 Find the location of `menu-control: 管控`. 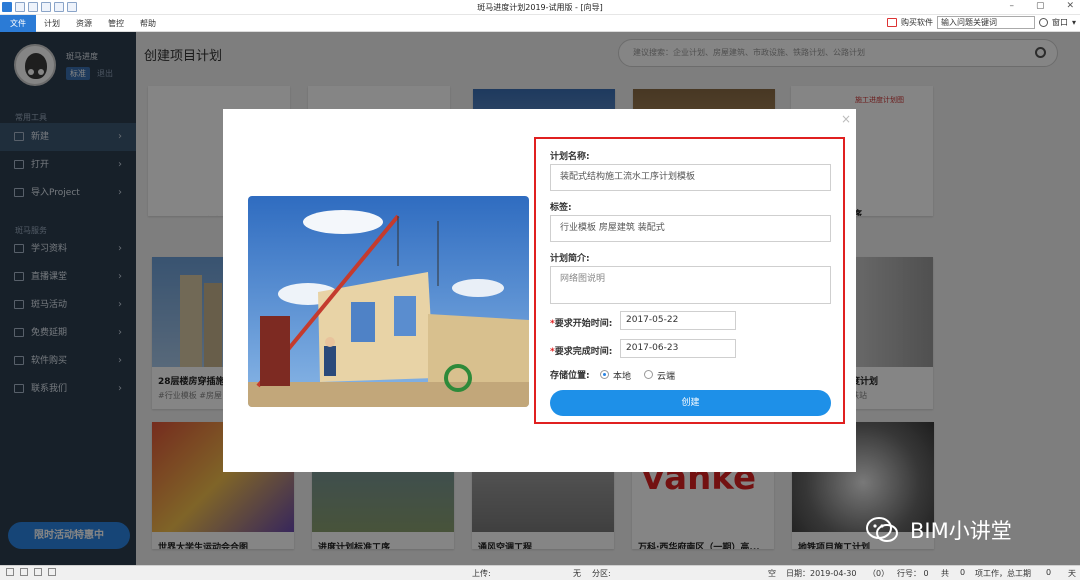

menu-control: 管控 is located at coordinates (116, 23).